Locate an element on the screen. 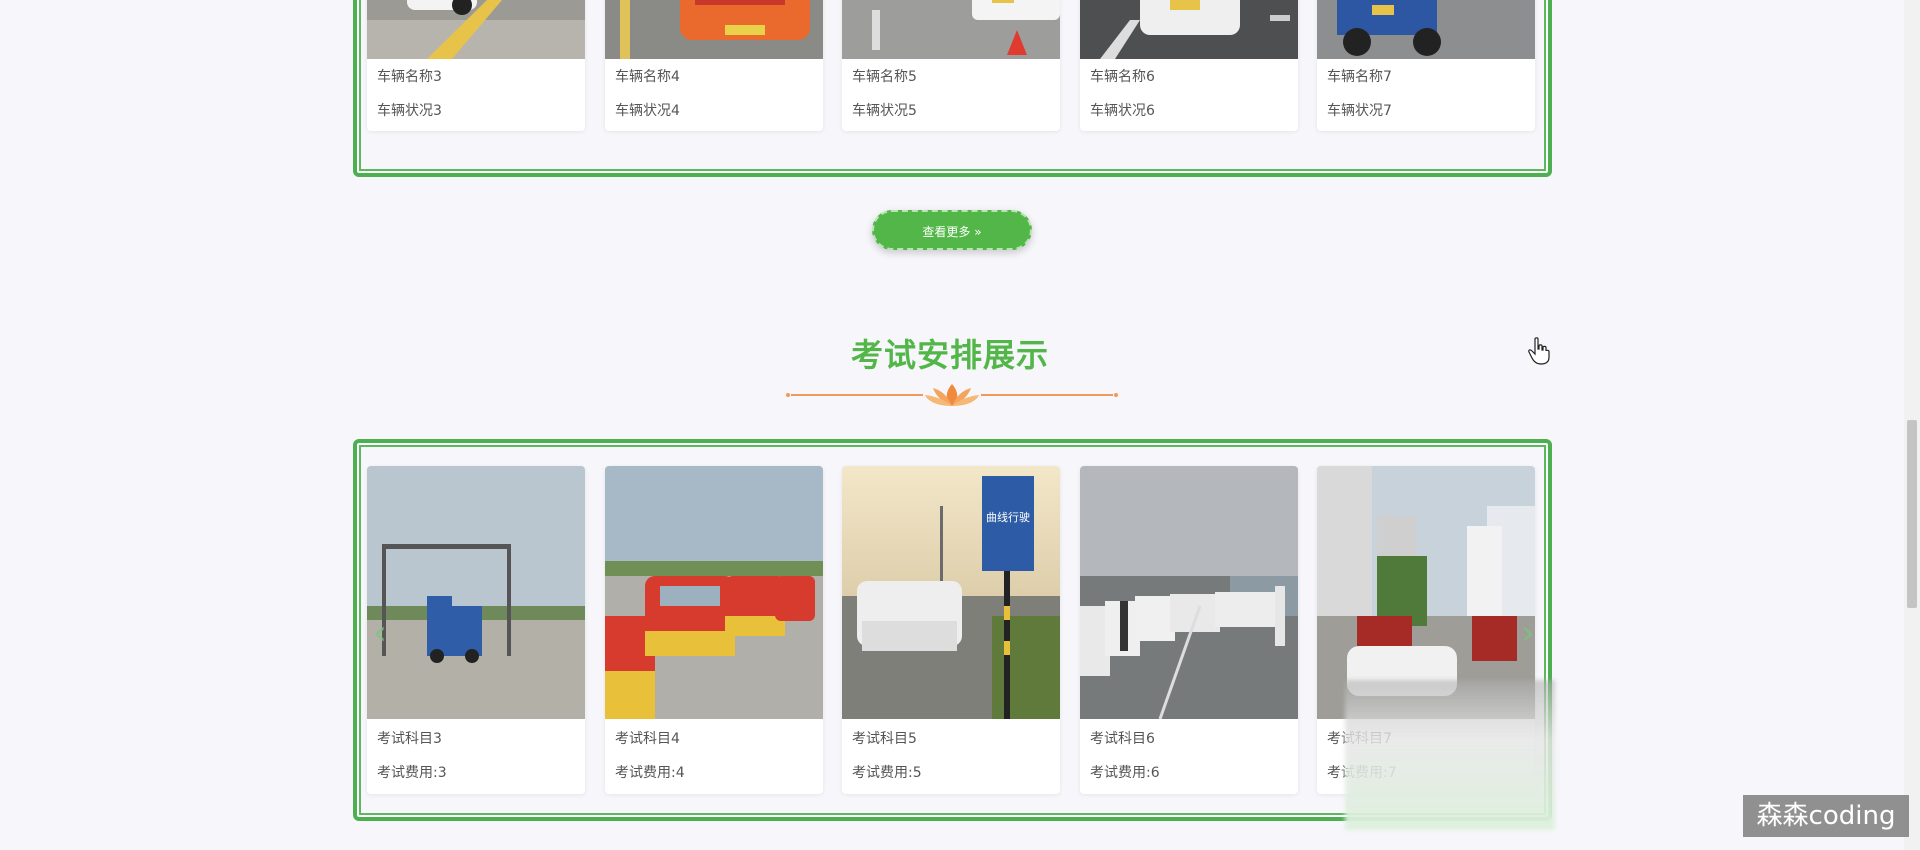 The image size is (1920, 850). road-sign-text: 曲线行驶 is located at coordinates (1008, 517).